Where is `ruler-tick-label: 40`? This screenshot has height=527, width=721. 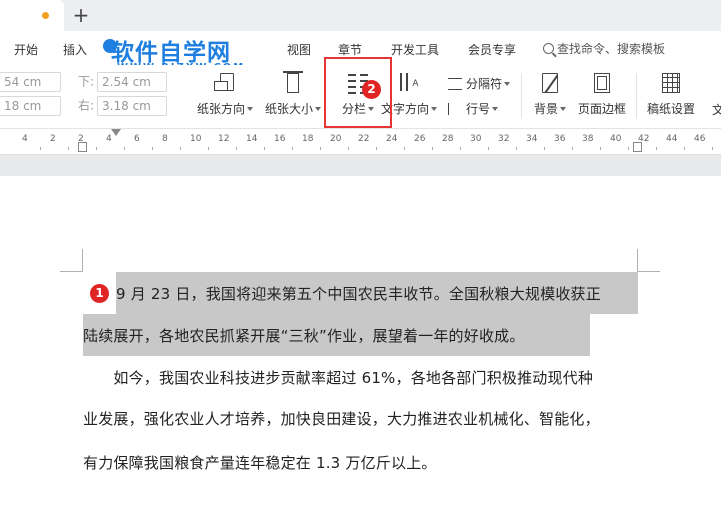
ruler-tick-label: 40 is located at coordinates (616, 139).